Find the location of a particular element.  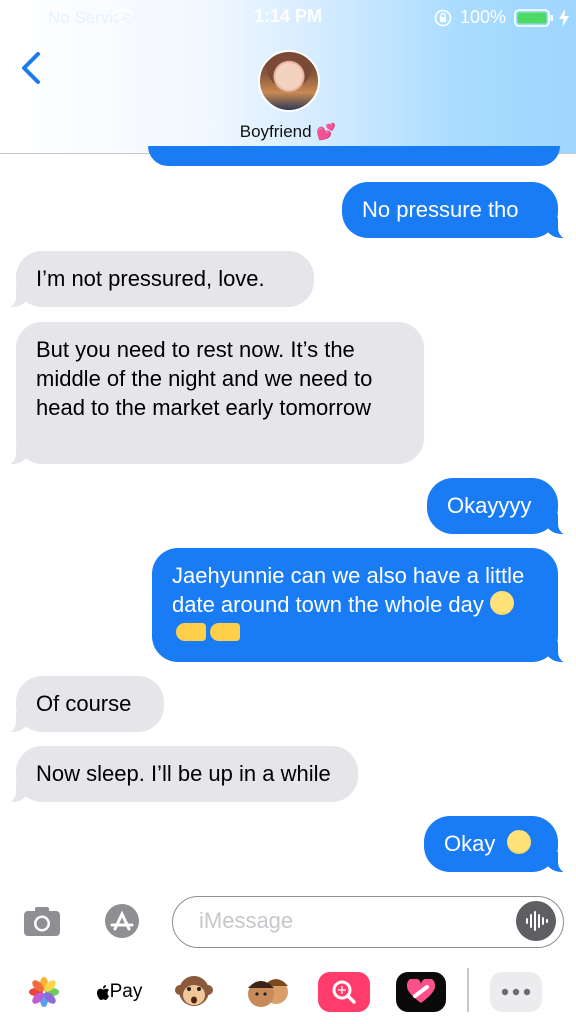

magnifier-icon is located at coordinates (344, 992).